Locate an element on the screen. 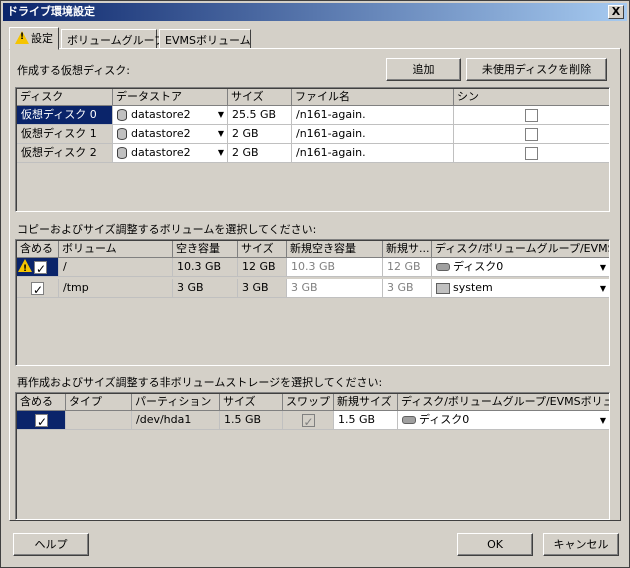 This screenshot has width=630, height=568. column-header: 空き容量 is located at coordinates (205, 249).